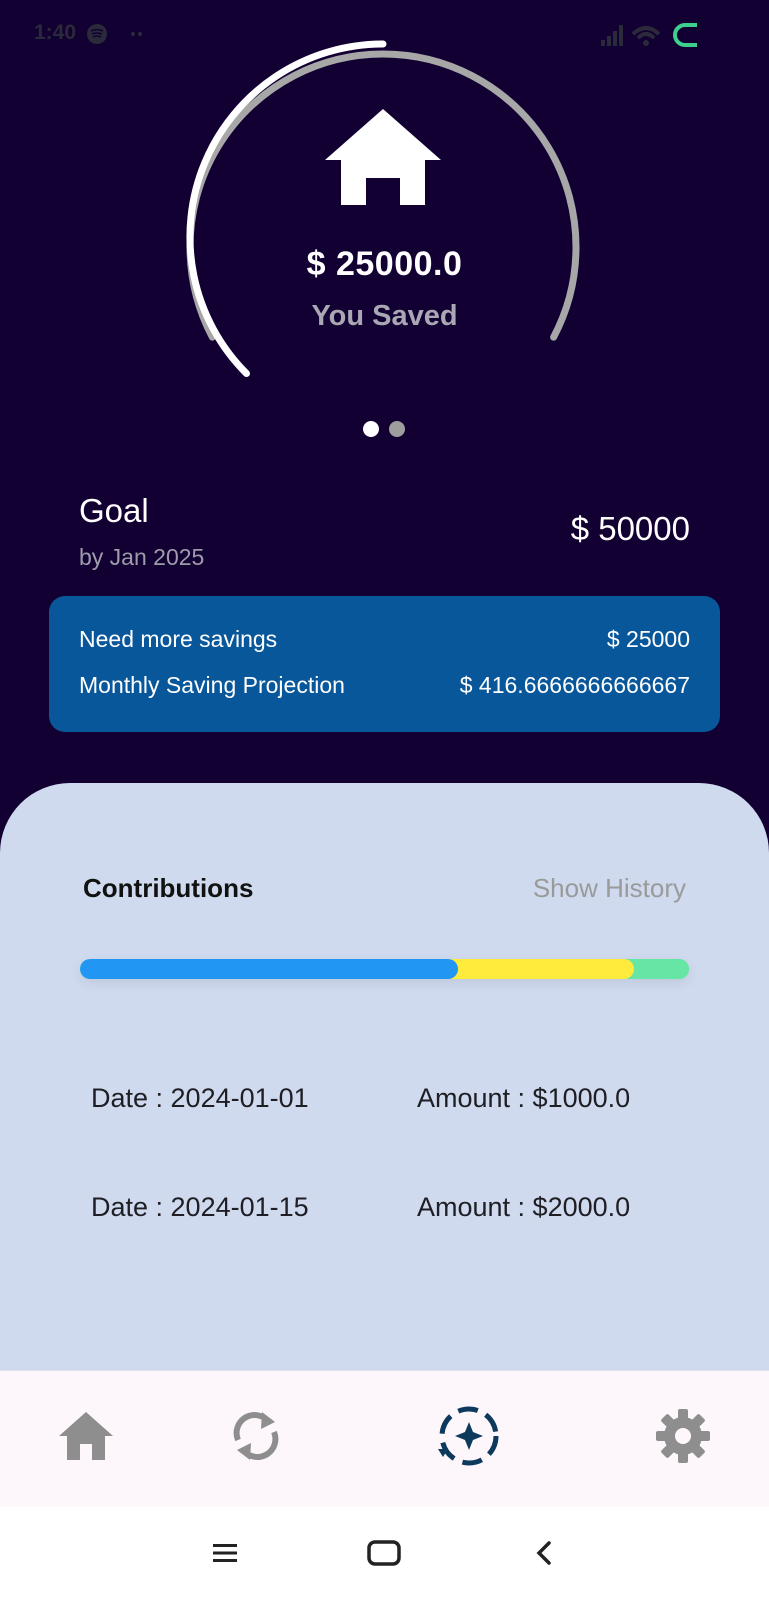 This screenshot has width=769, height=1600. I want to click on page-dot-active, so click(371, 429).